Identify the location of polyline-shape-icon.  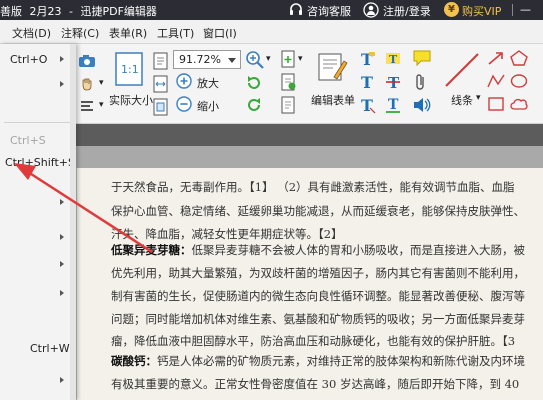
(496, 81).